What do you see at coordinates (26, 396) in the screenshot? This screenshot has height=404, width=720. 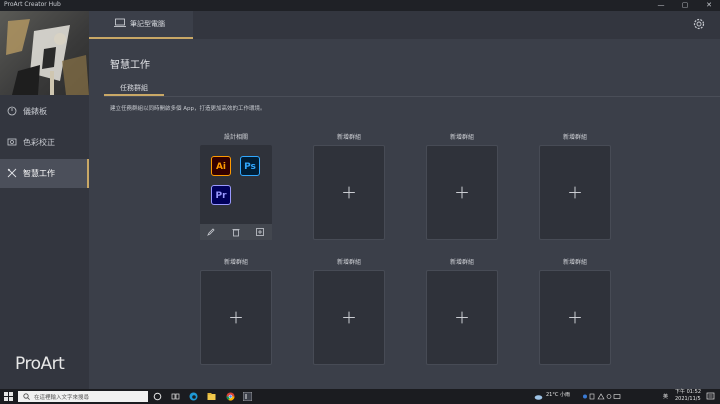 I see `search-icon` at bounding box center [26, 396].